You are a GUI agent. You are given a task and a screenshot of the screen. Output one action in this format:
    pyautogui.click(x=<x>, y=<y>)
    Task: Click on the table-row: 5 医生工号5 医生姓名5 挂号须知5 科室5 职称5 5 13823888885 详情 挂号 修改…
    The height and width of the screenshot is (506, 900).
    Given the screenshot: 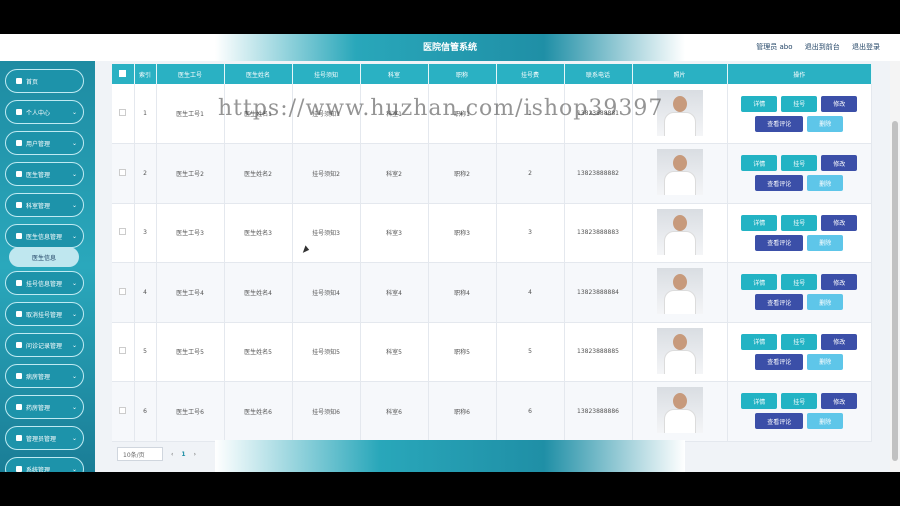 What is the action you would take?
    pyautogui.click(x=492, y=352)
    